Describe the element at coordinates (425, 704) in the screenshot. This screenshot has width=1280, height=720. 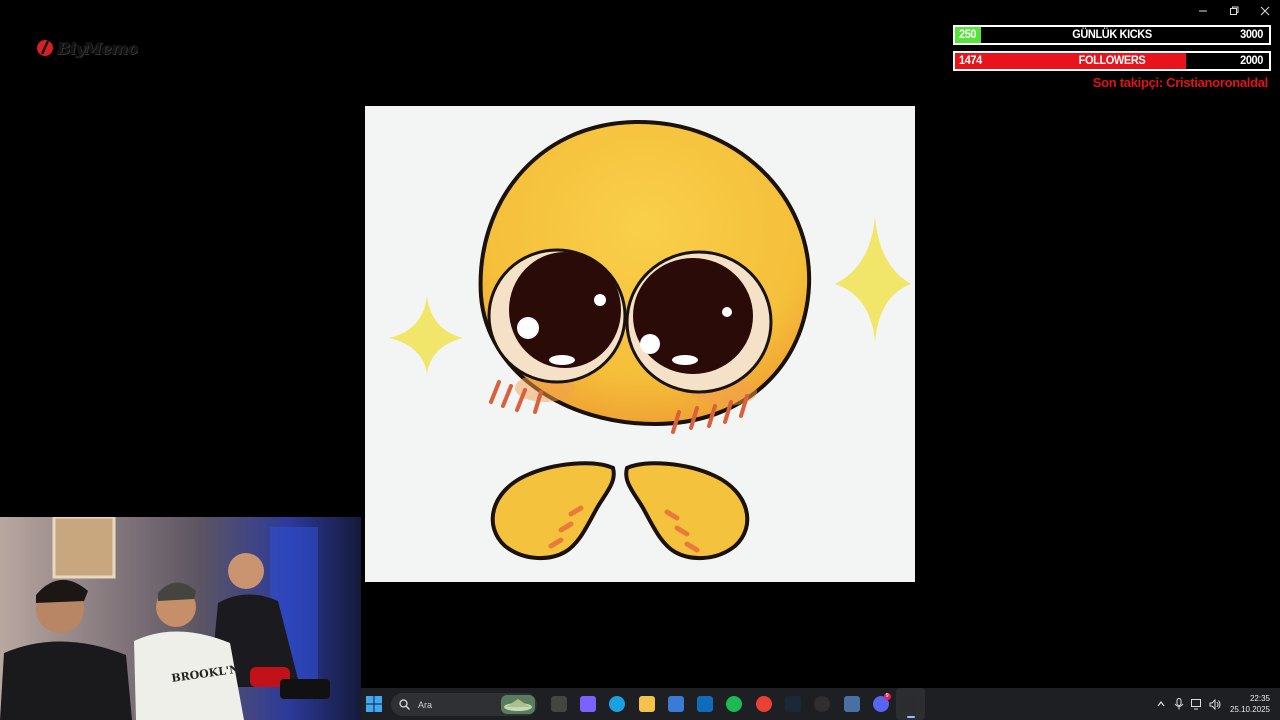
I see `search-placeholder: Ara` at that location.